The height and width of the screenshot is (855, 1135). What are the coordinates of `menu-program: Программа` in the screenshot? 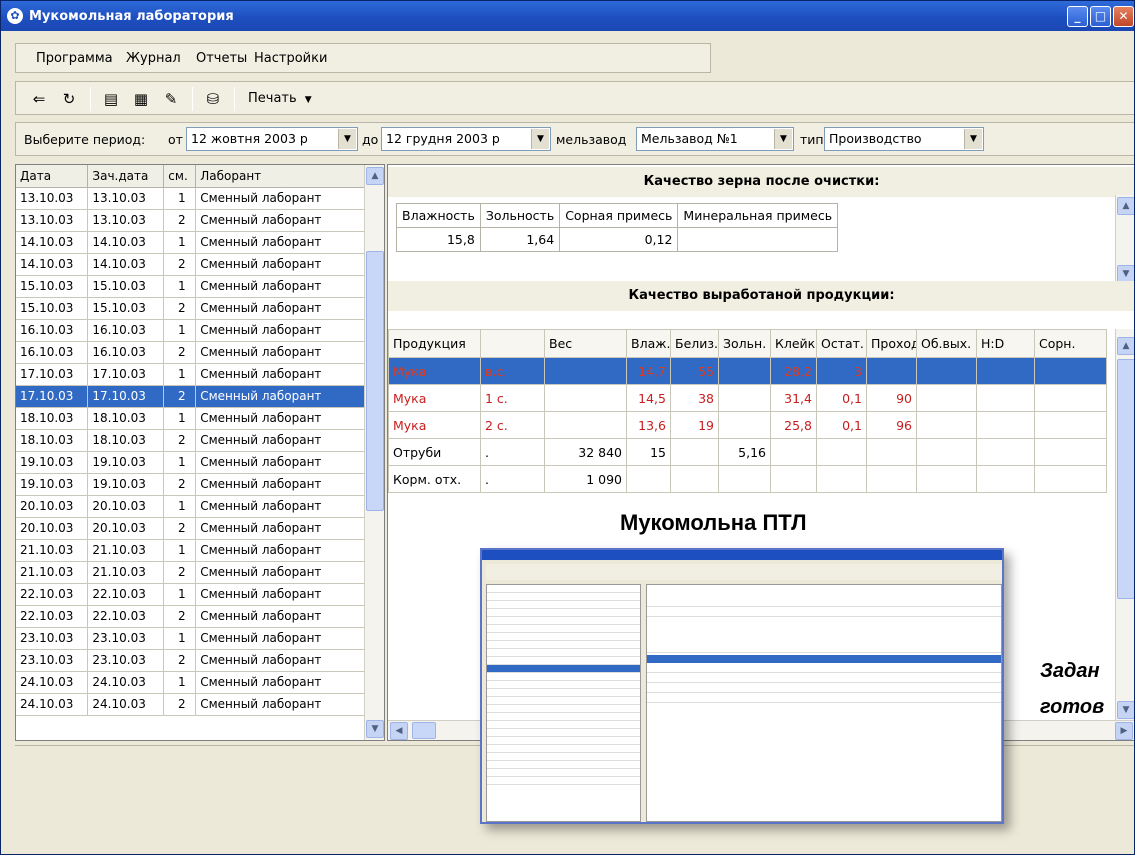 It's located at (74, 58).